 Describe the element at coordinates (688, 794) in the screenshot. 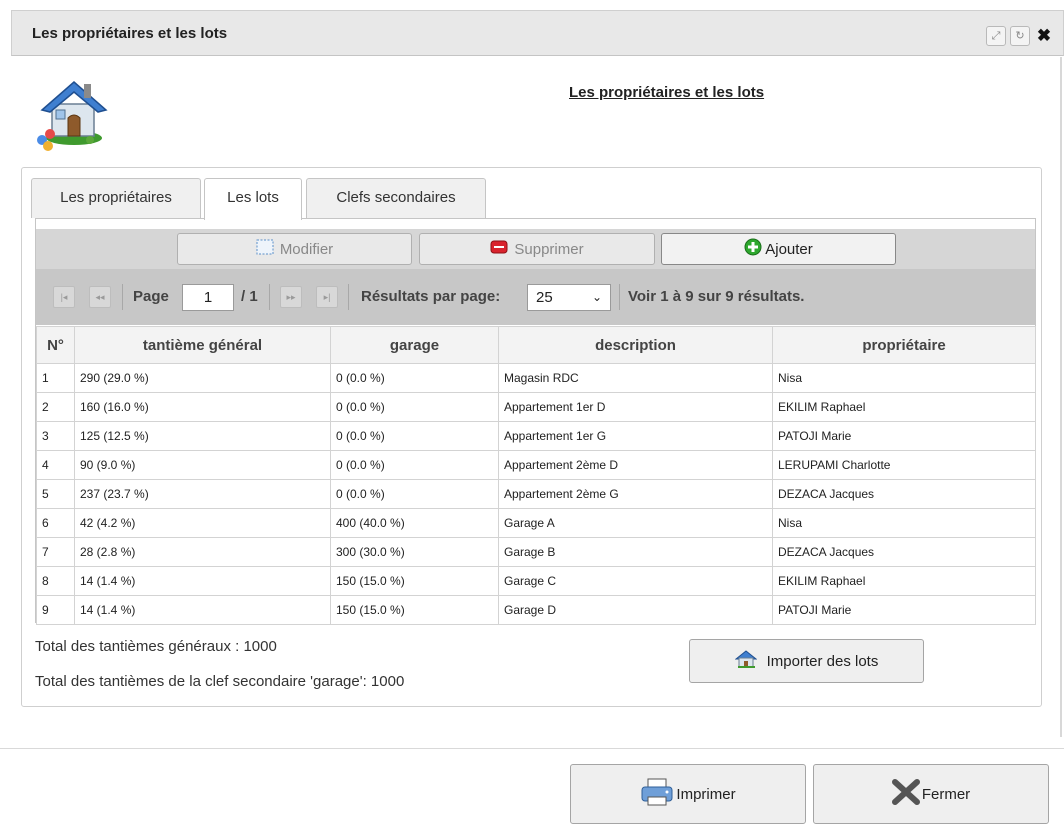

I see `print-button: Imprimer` at that location.